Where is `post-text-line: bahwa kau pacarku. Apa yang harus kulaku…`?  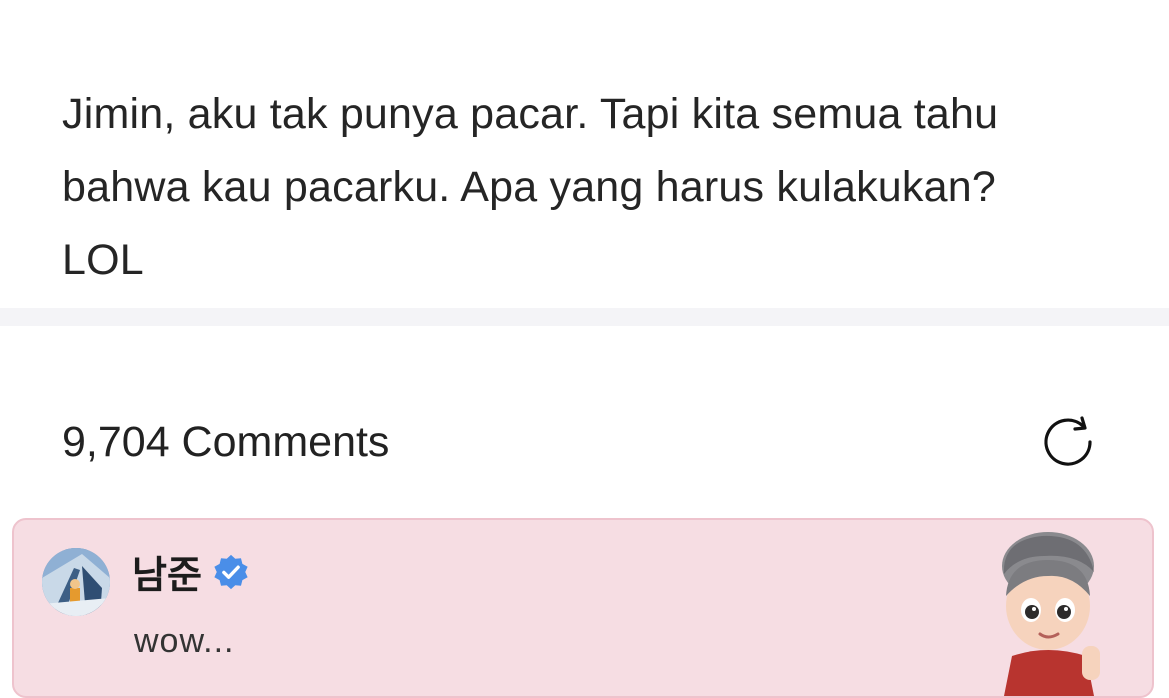 post-text-line: bahwa kau pacarku. Apa yang harus kulaku… is located at coordinates (529, 187).